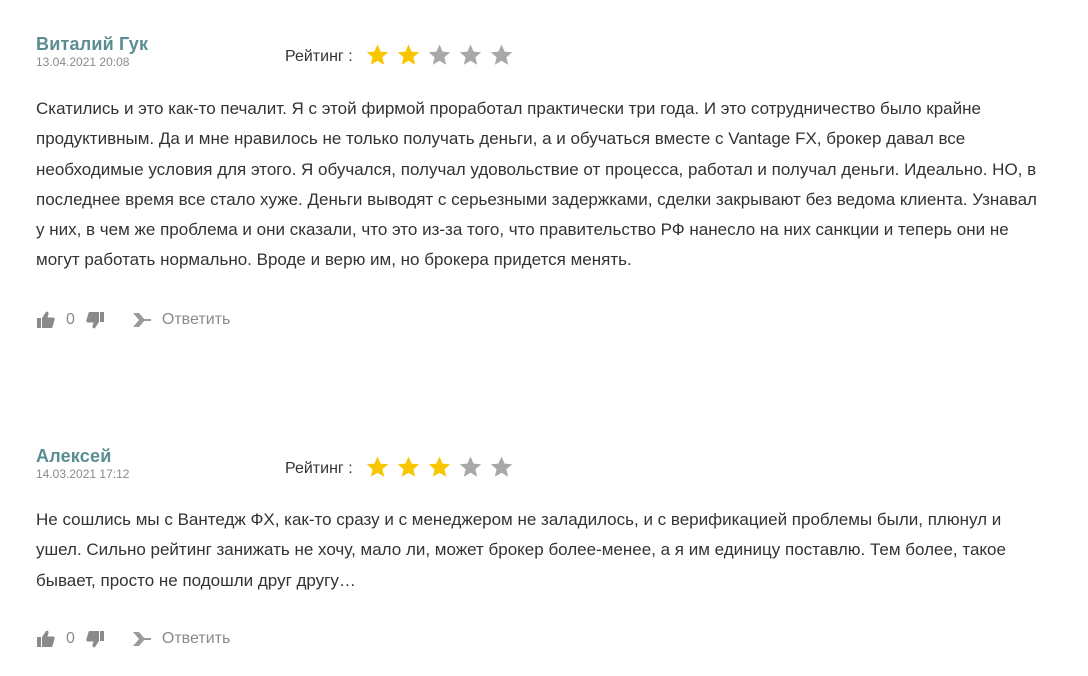 The height and width of the screenshot is (676, 1088). What do you see at coordinates (83, 62) in the screenshot?
I see `review-date: 13.04.2021 20:08` at bounding box center [83, 62].